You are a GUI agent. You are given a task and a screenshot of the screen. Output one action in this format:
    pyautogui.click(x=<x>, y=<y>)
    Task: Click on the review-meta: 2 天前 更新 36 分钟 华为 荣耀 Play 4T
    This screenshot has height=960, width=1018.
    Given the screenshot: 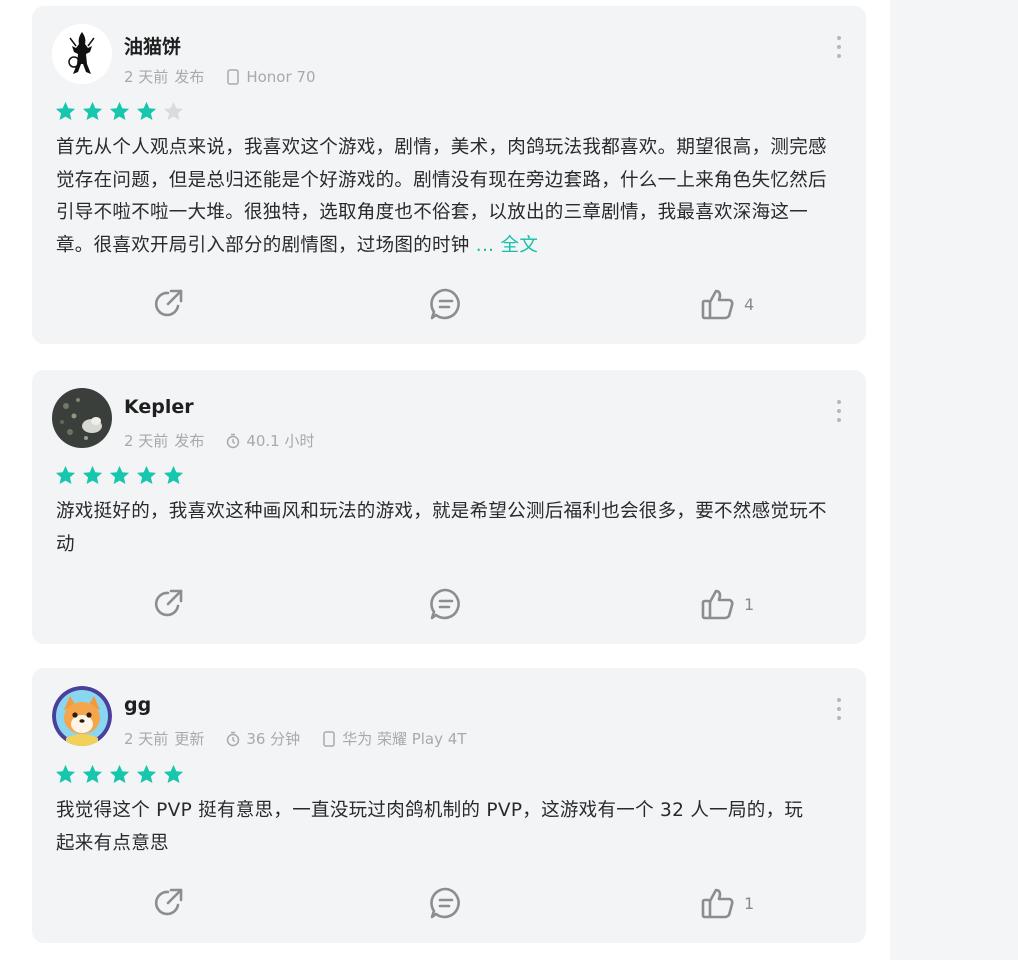 What is the action you would take?
    pyautogui.click(x=295, y=738)
    